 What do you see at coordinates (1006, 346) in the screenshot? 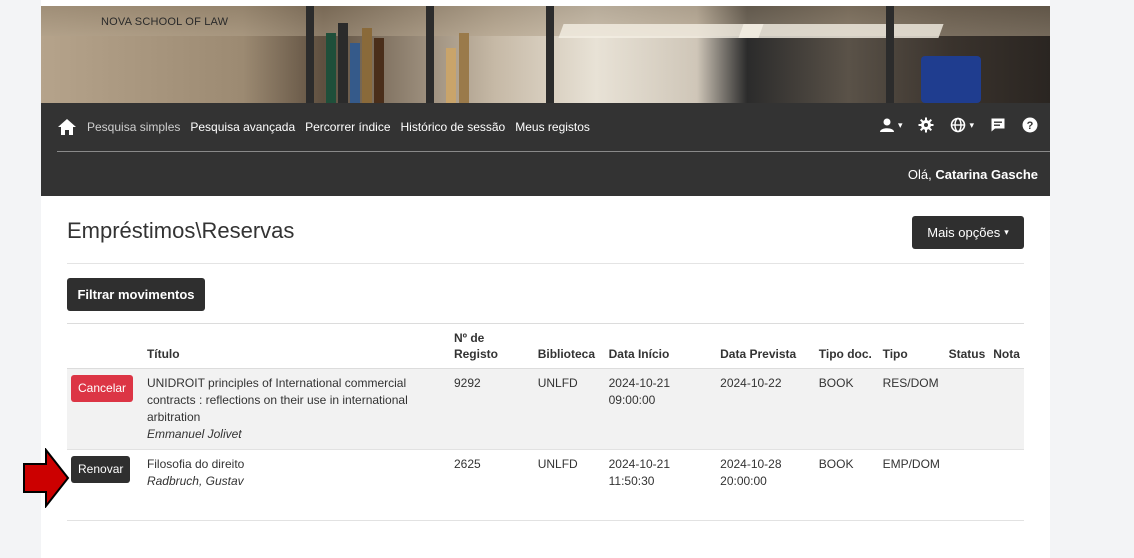
I see `col-note: Nota` at bounding box center [1006, 346].